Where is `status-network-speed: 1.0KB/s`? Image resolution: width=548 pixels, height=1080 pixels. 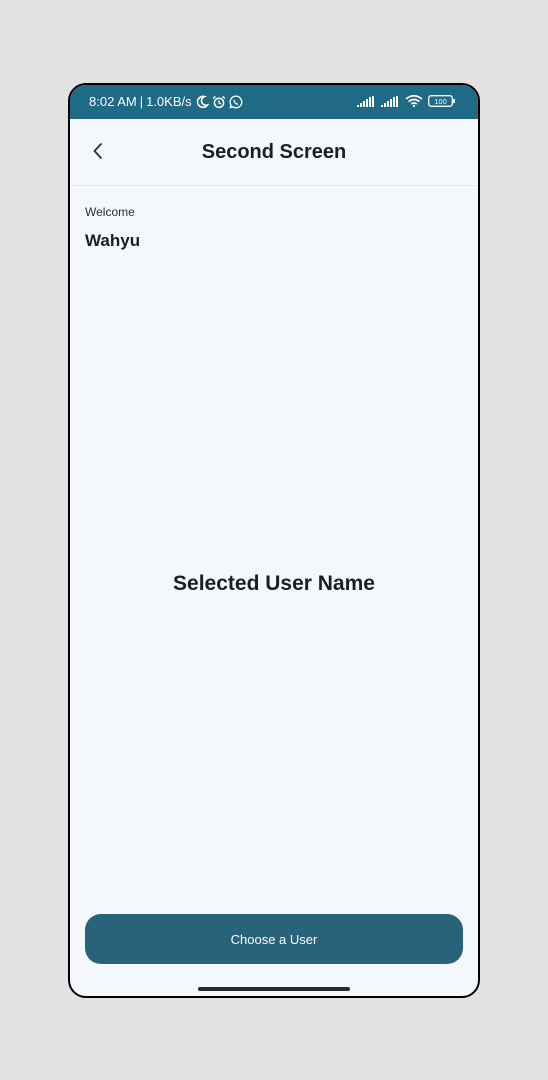 status-network-speed: 1.0KB/s is located at coordinates (169, 101).